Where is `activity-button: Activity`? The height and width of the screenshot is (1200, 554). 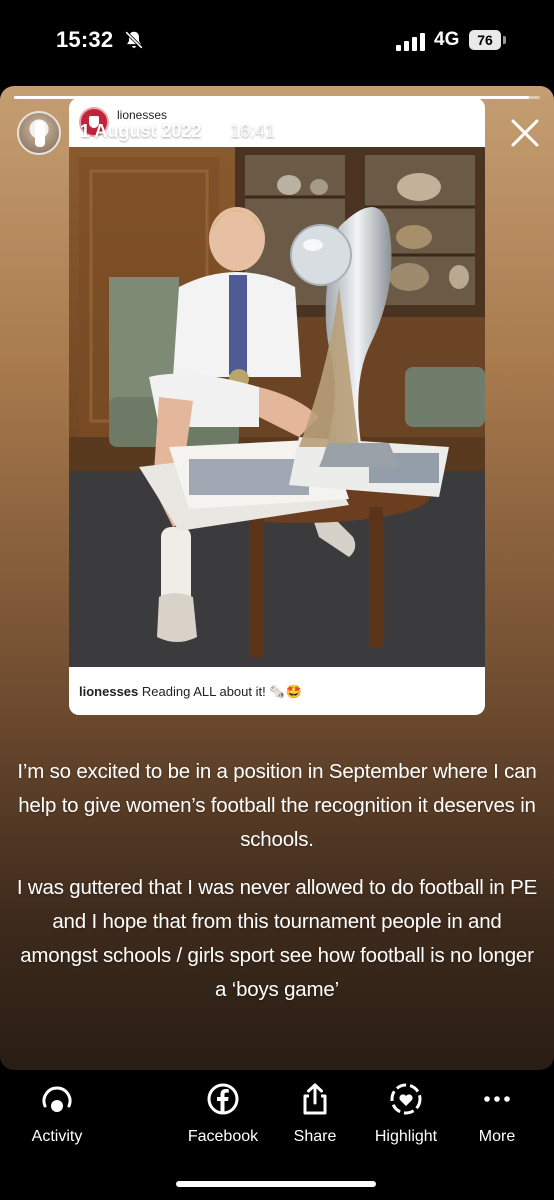
activity-button: Activity is located at coordinates (57, 1116).